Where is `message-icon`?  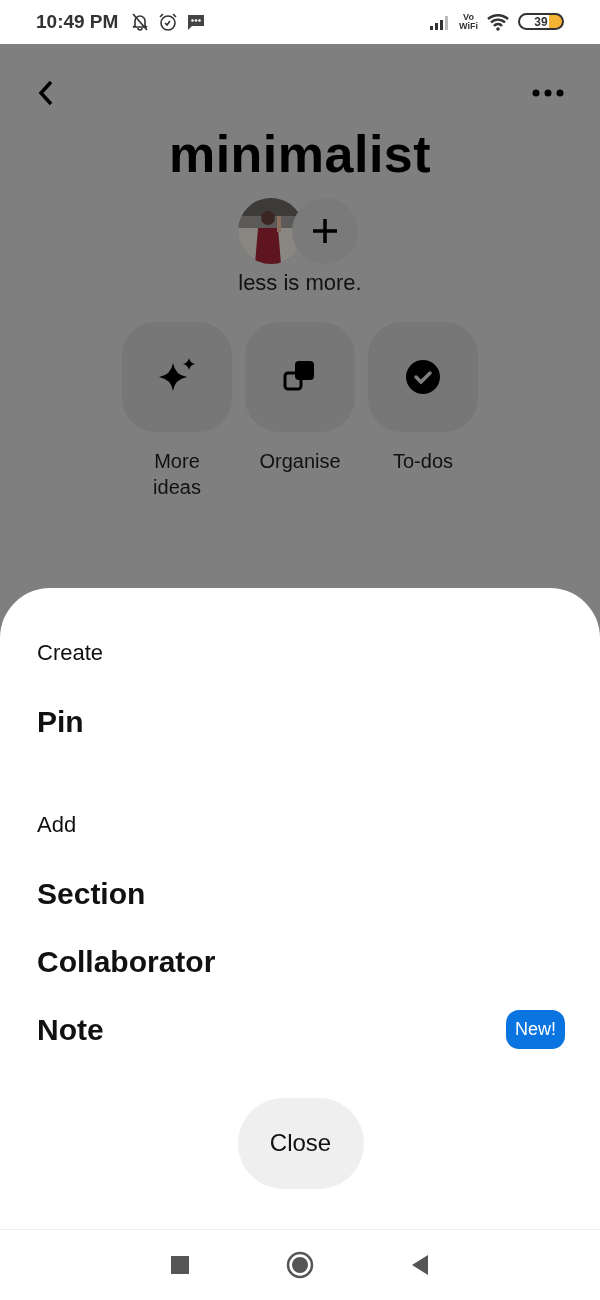
message-icon is located at coordinates (196, 22).